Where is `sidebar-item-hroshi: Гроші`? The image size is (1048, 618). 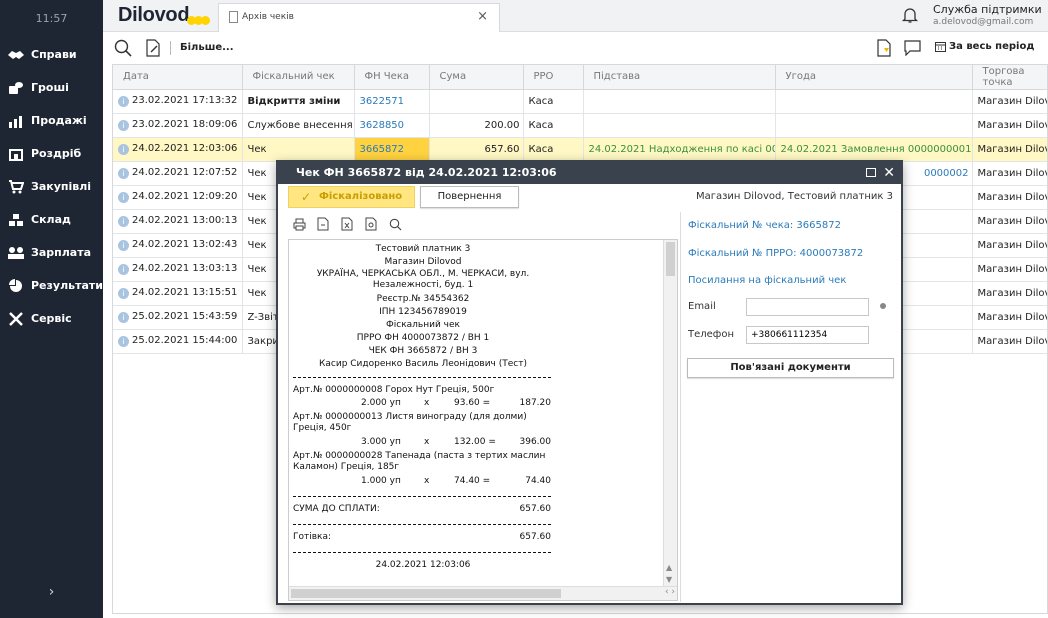 sidebar-item-hroshi: Гроші is located at coordinates (51, 87).